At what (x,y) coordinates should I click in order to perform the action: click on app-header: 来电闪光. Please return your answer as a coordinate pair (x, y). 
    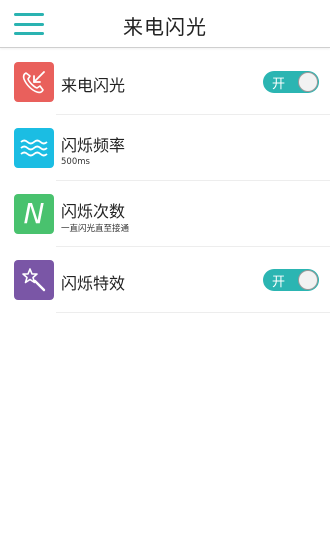
    Looking at the image, I should click on (165, 24).